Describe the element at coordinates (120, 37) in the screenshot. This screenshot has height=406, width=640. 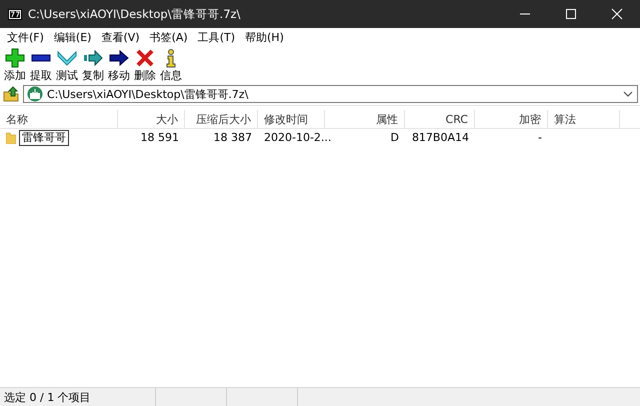
I see `menu-item: 查看(V)` at that location.